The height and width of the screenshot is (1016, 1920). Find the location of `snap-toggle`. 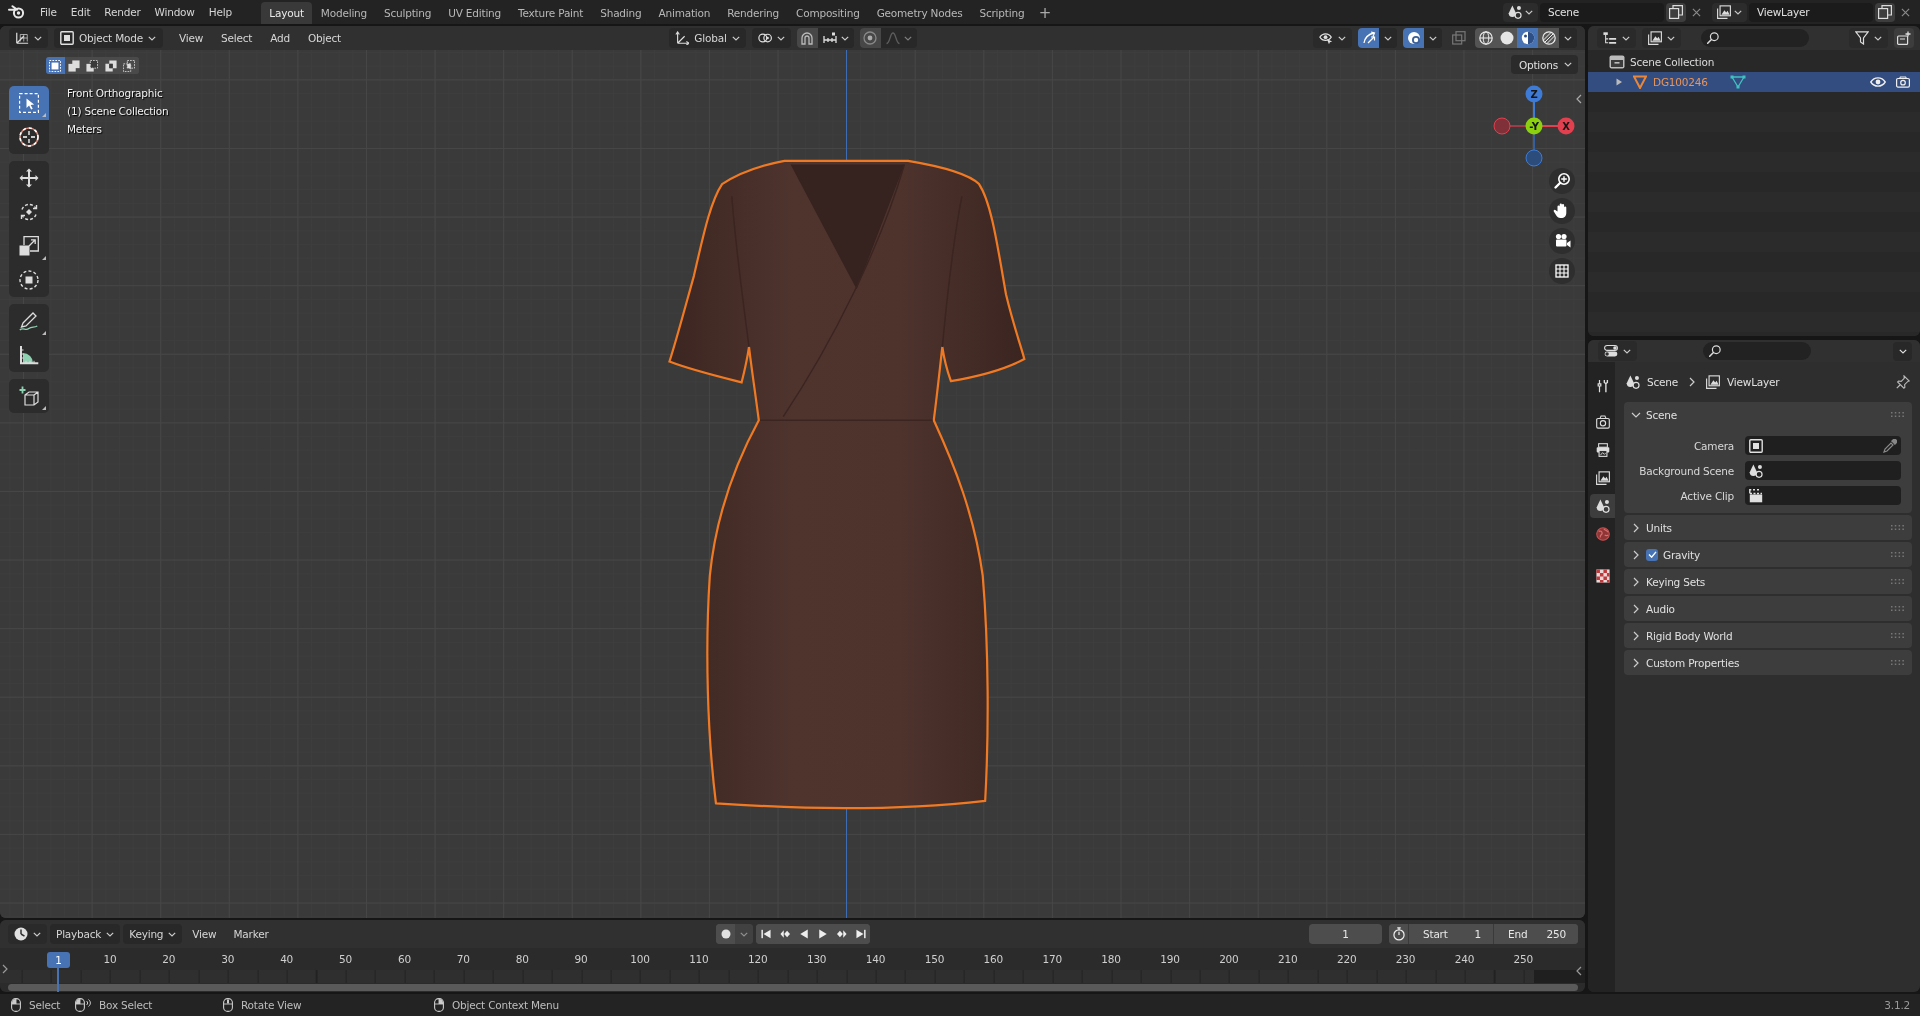

snap-toggle is located at coordinates (807, 38).